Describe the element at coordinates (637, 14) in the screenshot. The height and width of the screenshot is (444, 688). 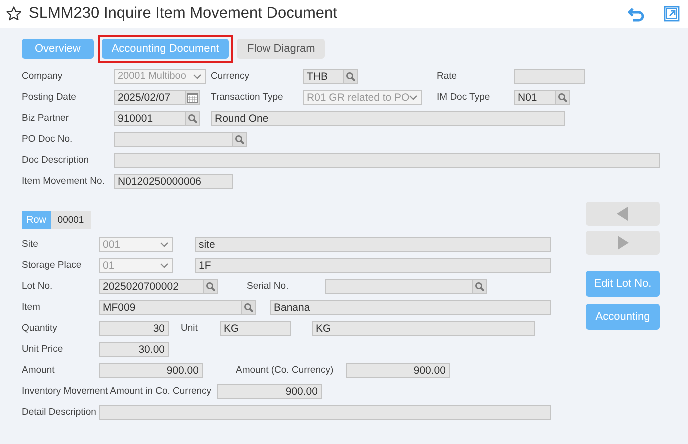
I see `undo-icon` at that location.